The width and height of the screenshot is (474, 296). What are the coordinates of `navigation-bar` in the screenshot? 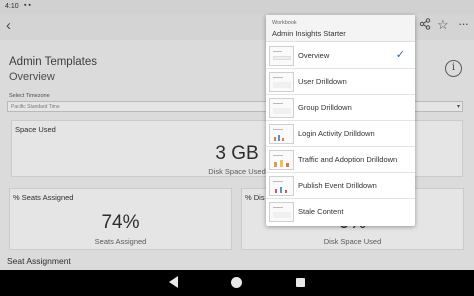 It's located at (237, 283).